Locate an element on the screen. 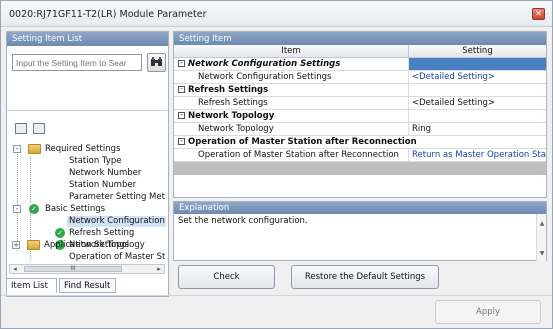 This screenshot has height=329, width=553. tree-node-required-settings: - Required Settings is located at coordinates (88, 149).